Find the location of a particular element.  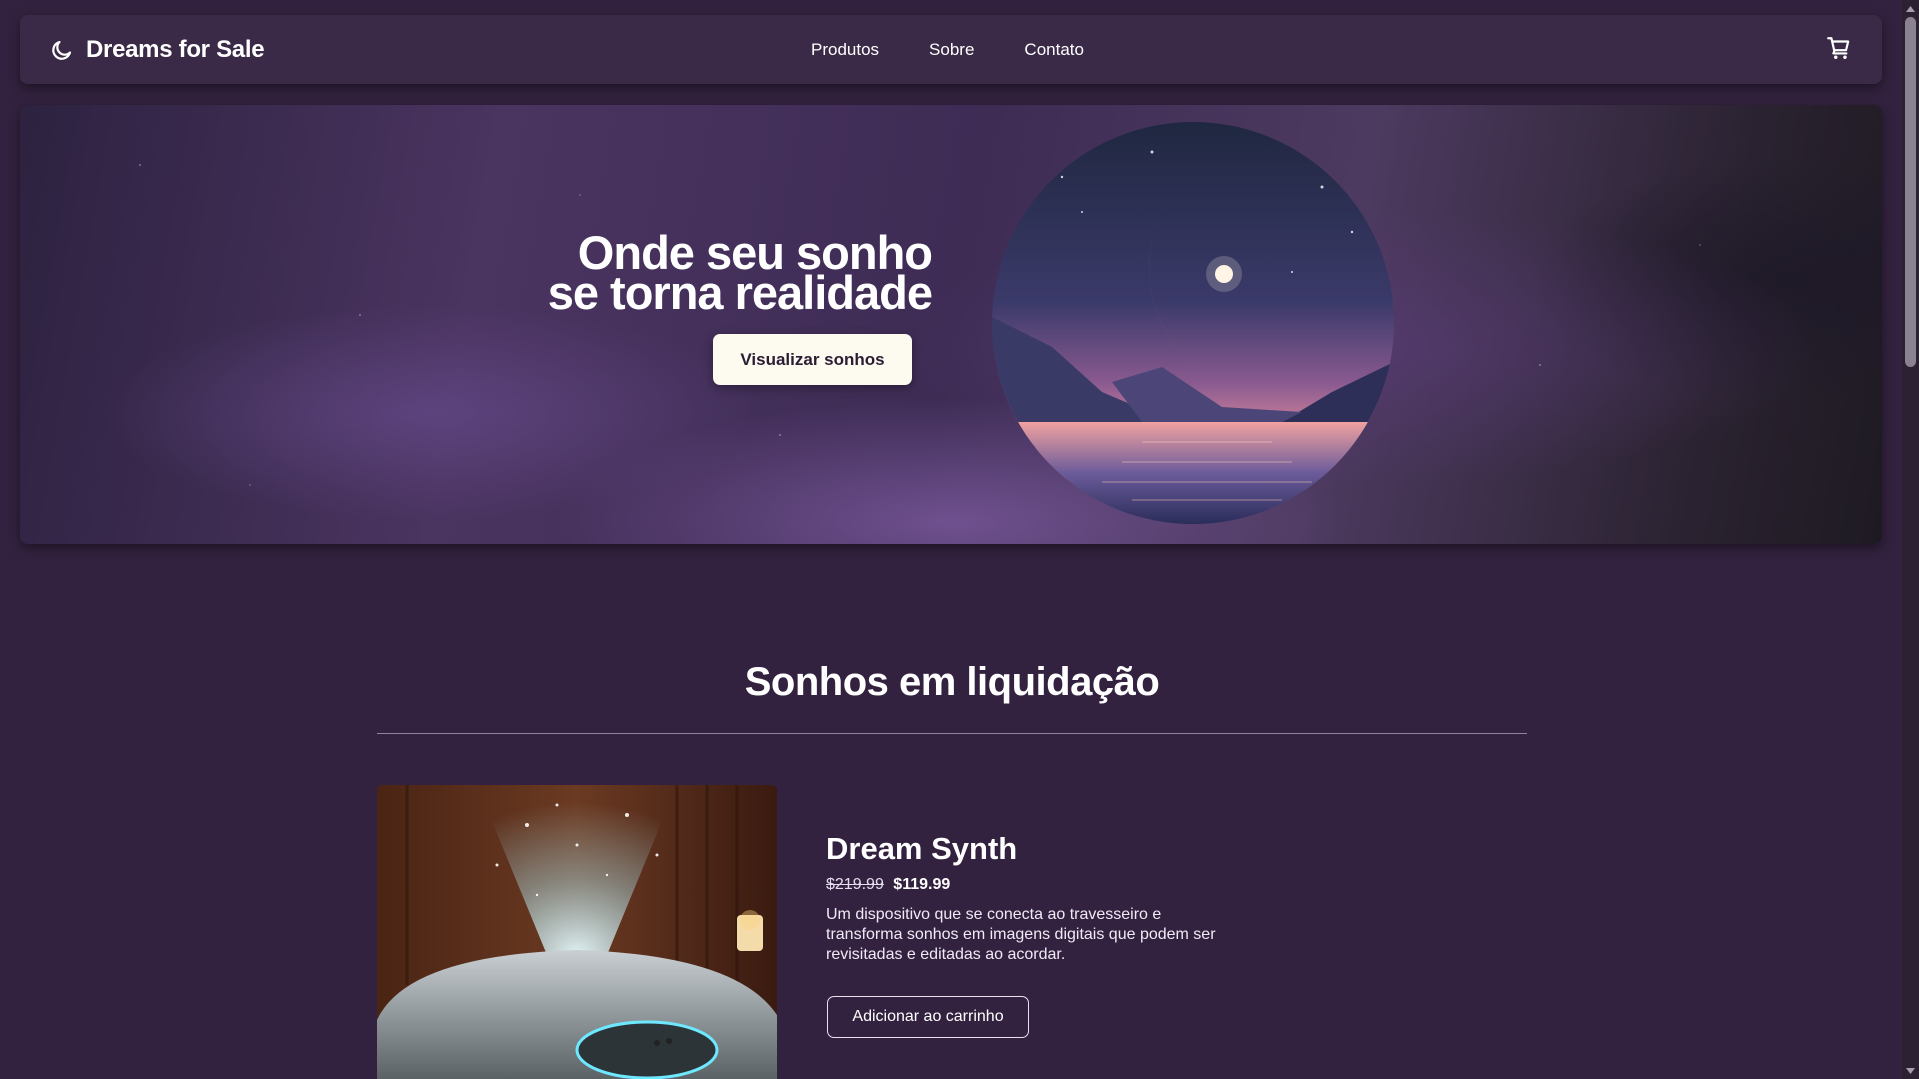

hero-headline: Onde seu sonho se torna realidade is located at coordinates (712, 274).